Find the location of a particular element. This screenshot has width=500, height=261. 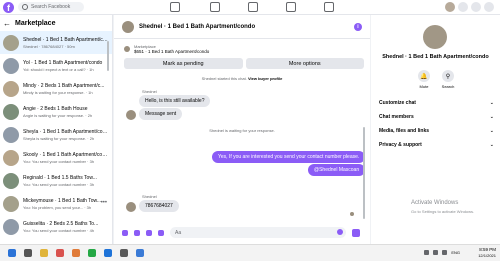

file-explorer-icon is located at coordinates (44, 253).